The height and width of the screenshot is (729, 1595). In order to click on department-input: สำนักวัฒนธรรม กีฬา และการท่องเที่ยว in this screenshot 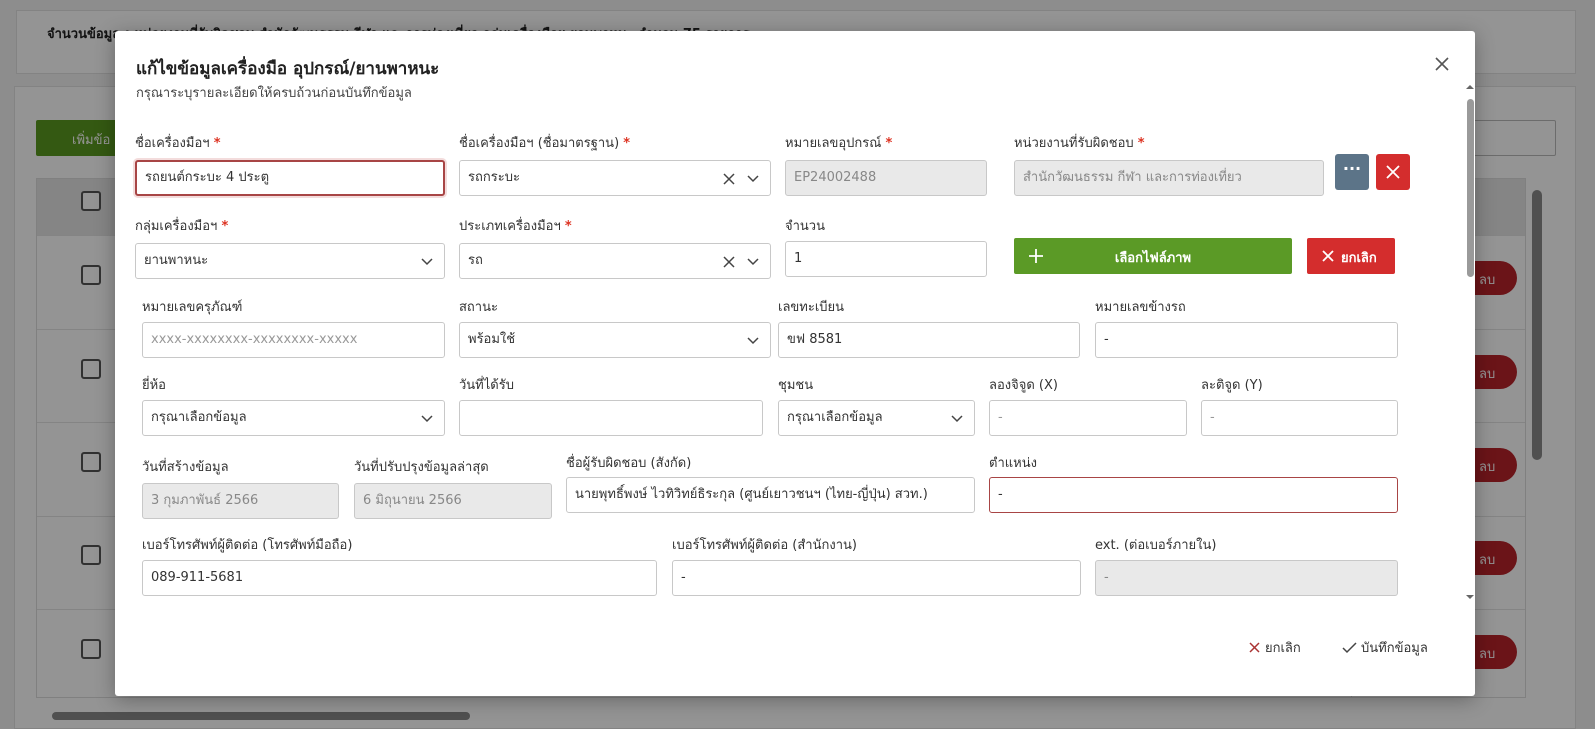, I will do `click(1169, 178)`.